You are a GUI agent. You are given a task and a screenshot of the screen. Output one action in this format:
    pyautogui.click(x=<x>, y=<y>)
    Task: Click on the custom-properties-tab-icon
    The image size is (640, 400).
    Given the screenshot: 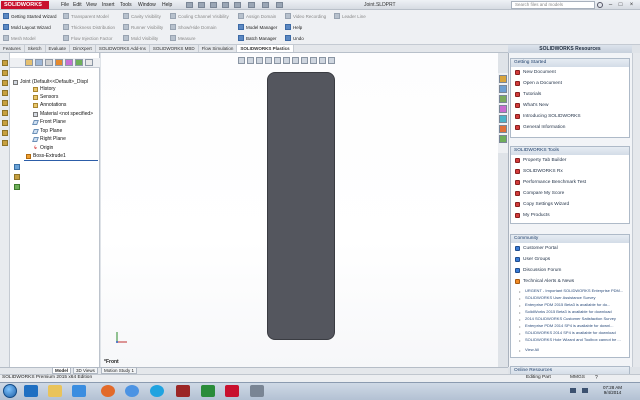 What is the action you would take?
    pyautogui.click(x=503, y=119)
    